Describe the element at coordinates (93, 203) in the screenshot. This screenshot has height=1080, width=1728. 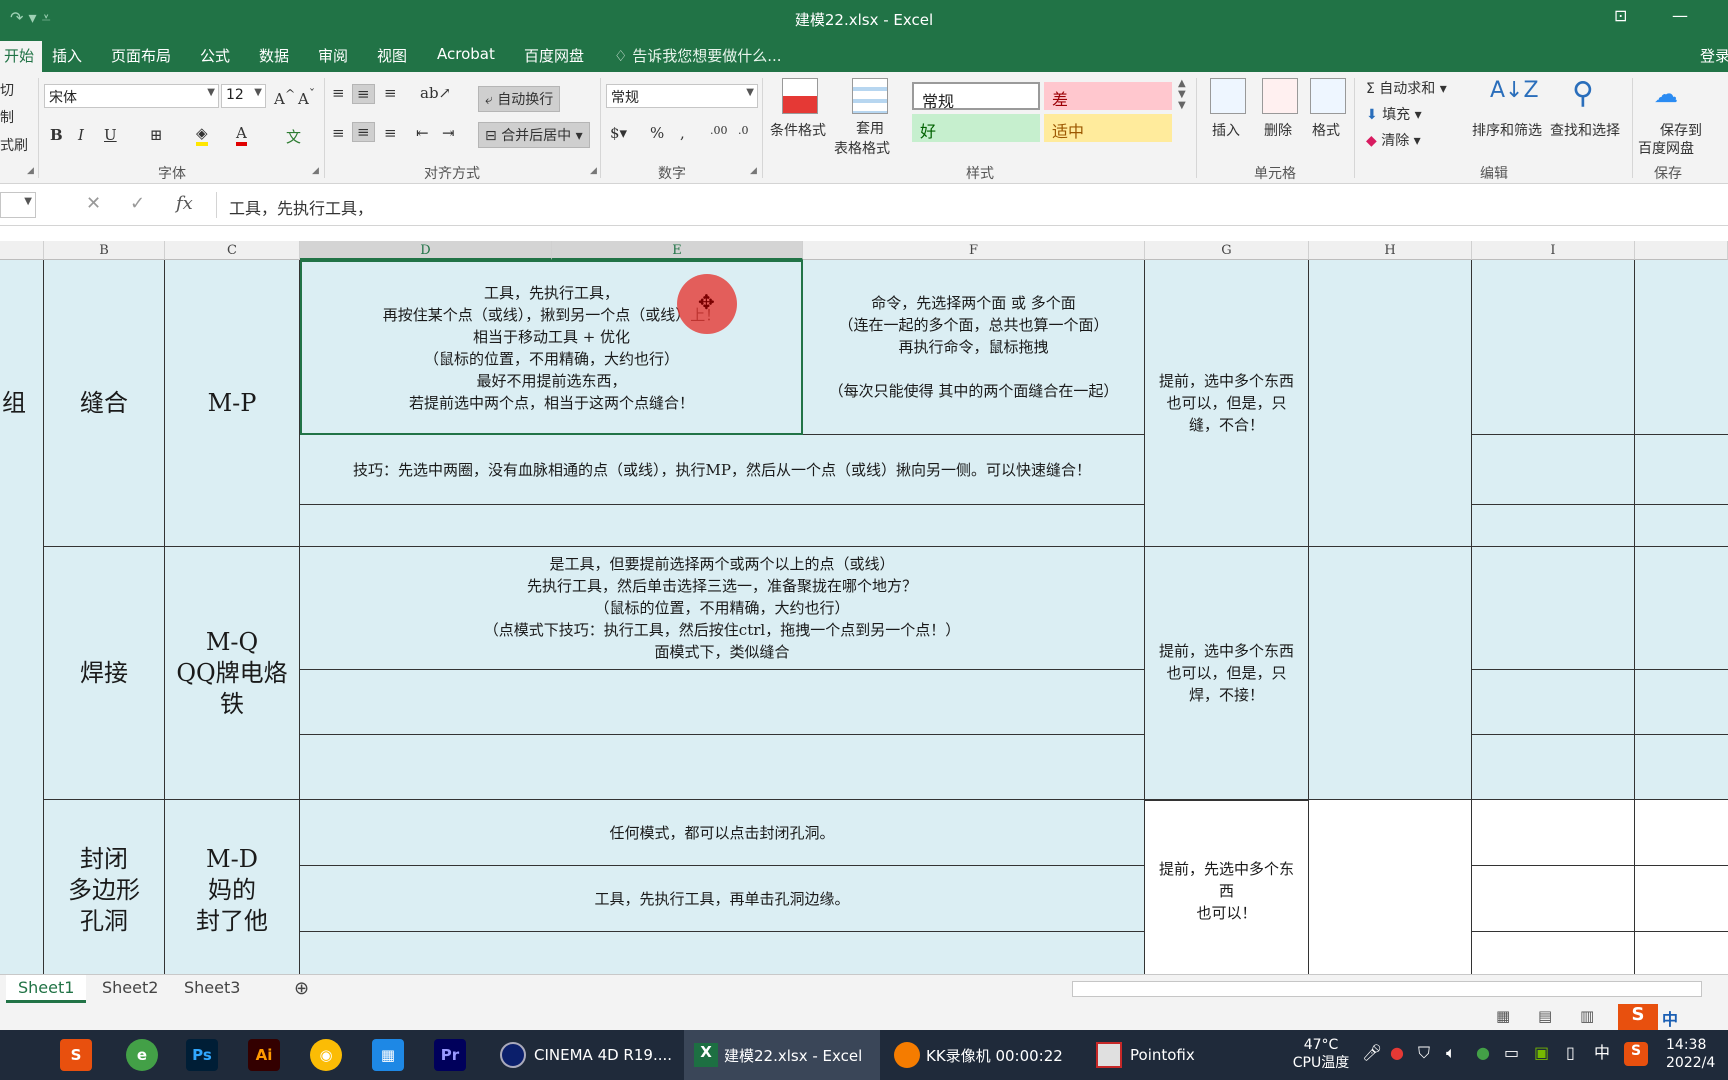
I see `cancel-icon: ✕` at that location.